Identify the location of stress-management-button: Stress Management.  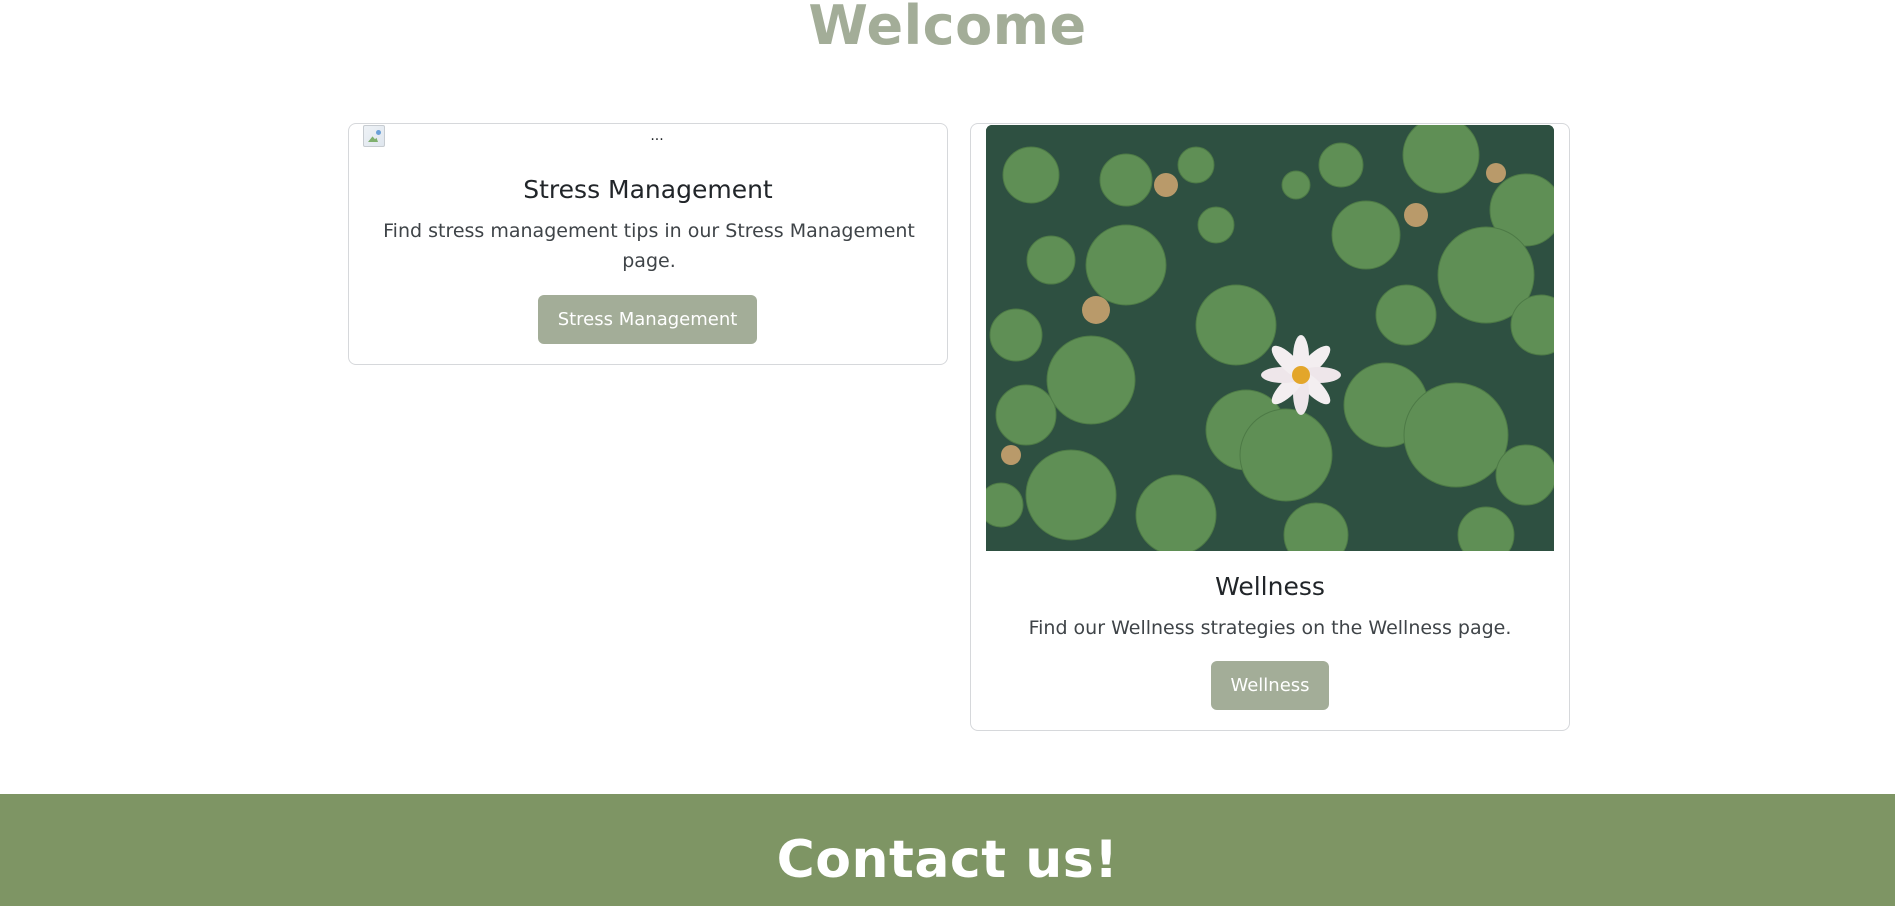
(647, 319).